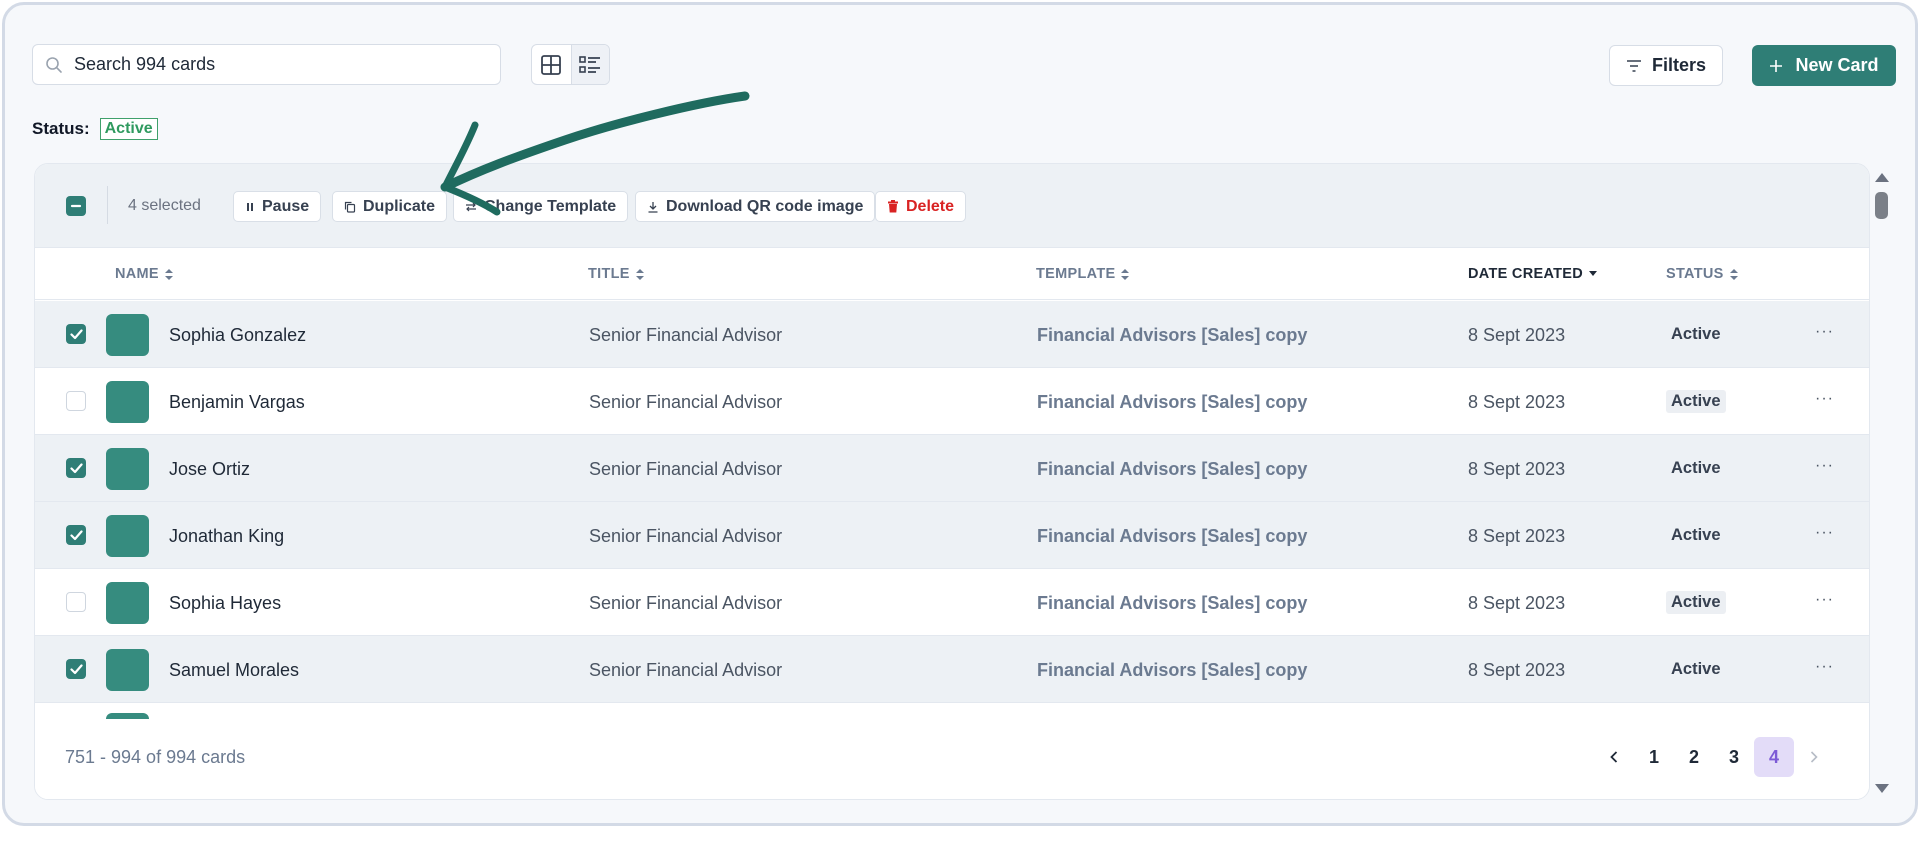  What do you see at coordinates (250, 206) in the screenshot?
I see `pause-icon` at bounding box center [250, 206].